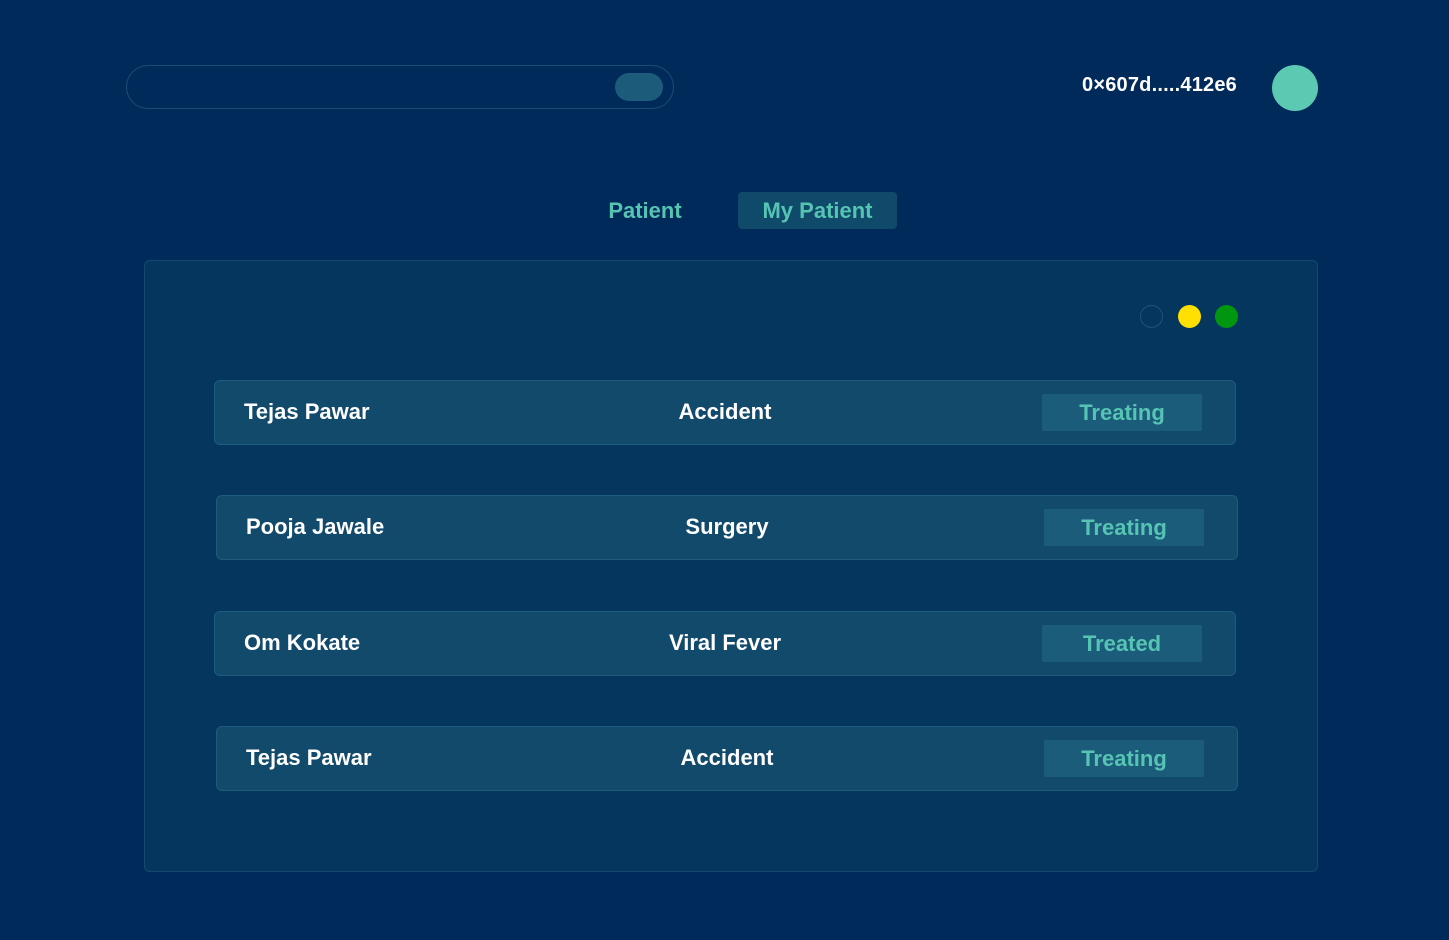  Describe the element at coordinates (645, 210) in the screenshot. I see `tab-patient: Patient` at that location.